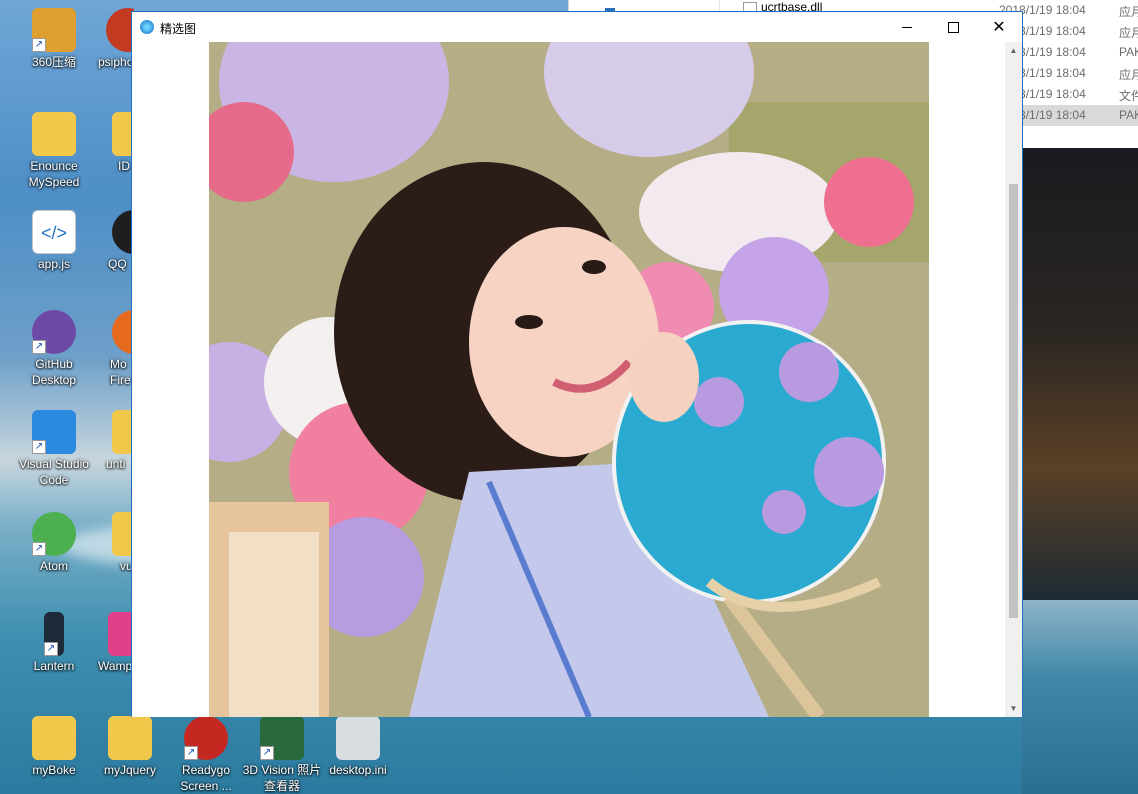  What do you see at coordinates (54, 332) in the screenshot?
I see `github-icon: ↗` at bounding box center [54, 332].